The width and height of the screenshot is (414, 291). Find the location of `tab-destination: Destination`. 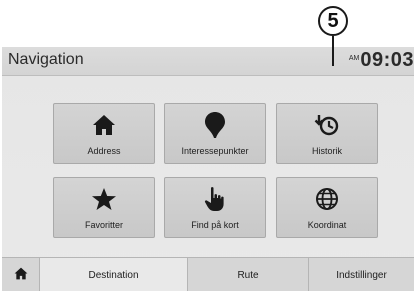

tab-destination: Destination is located at coordinates (114, 274).